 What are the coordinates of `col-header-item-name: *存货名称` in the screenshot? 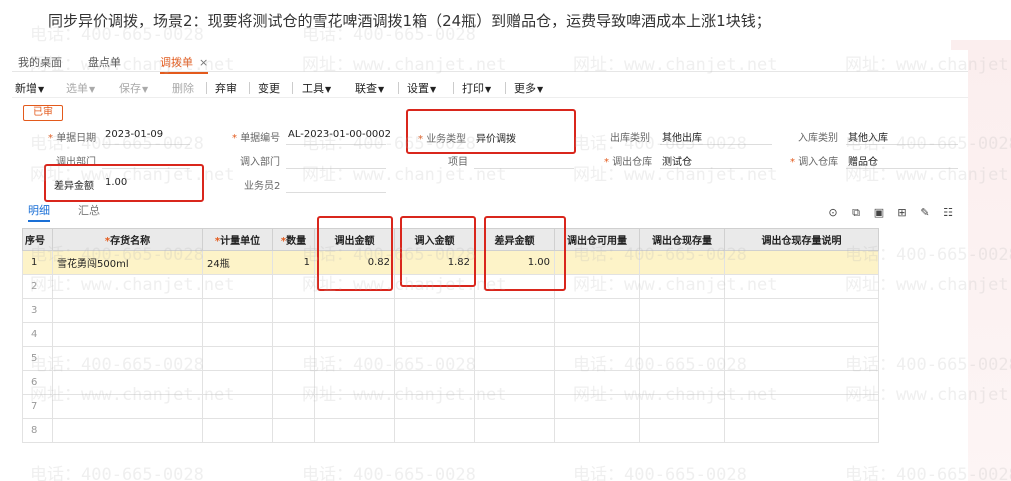 It's located at (127, 239).